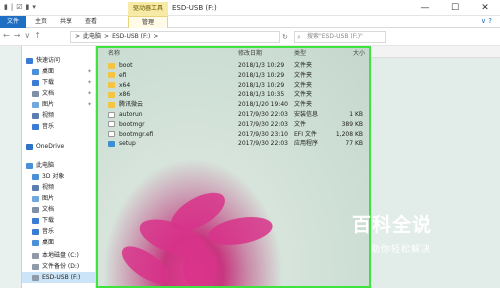  I want to click on tab-view: 查看, so click(91, 22).